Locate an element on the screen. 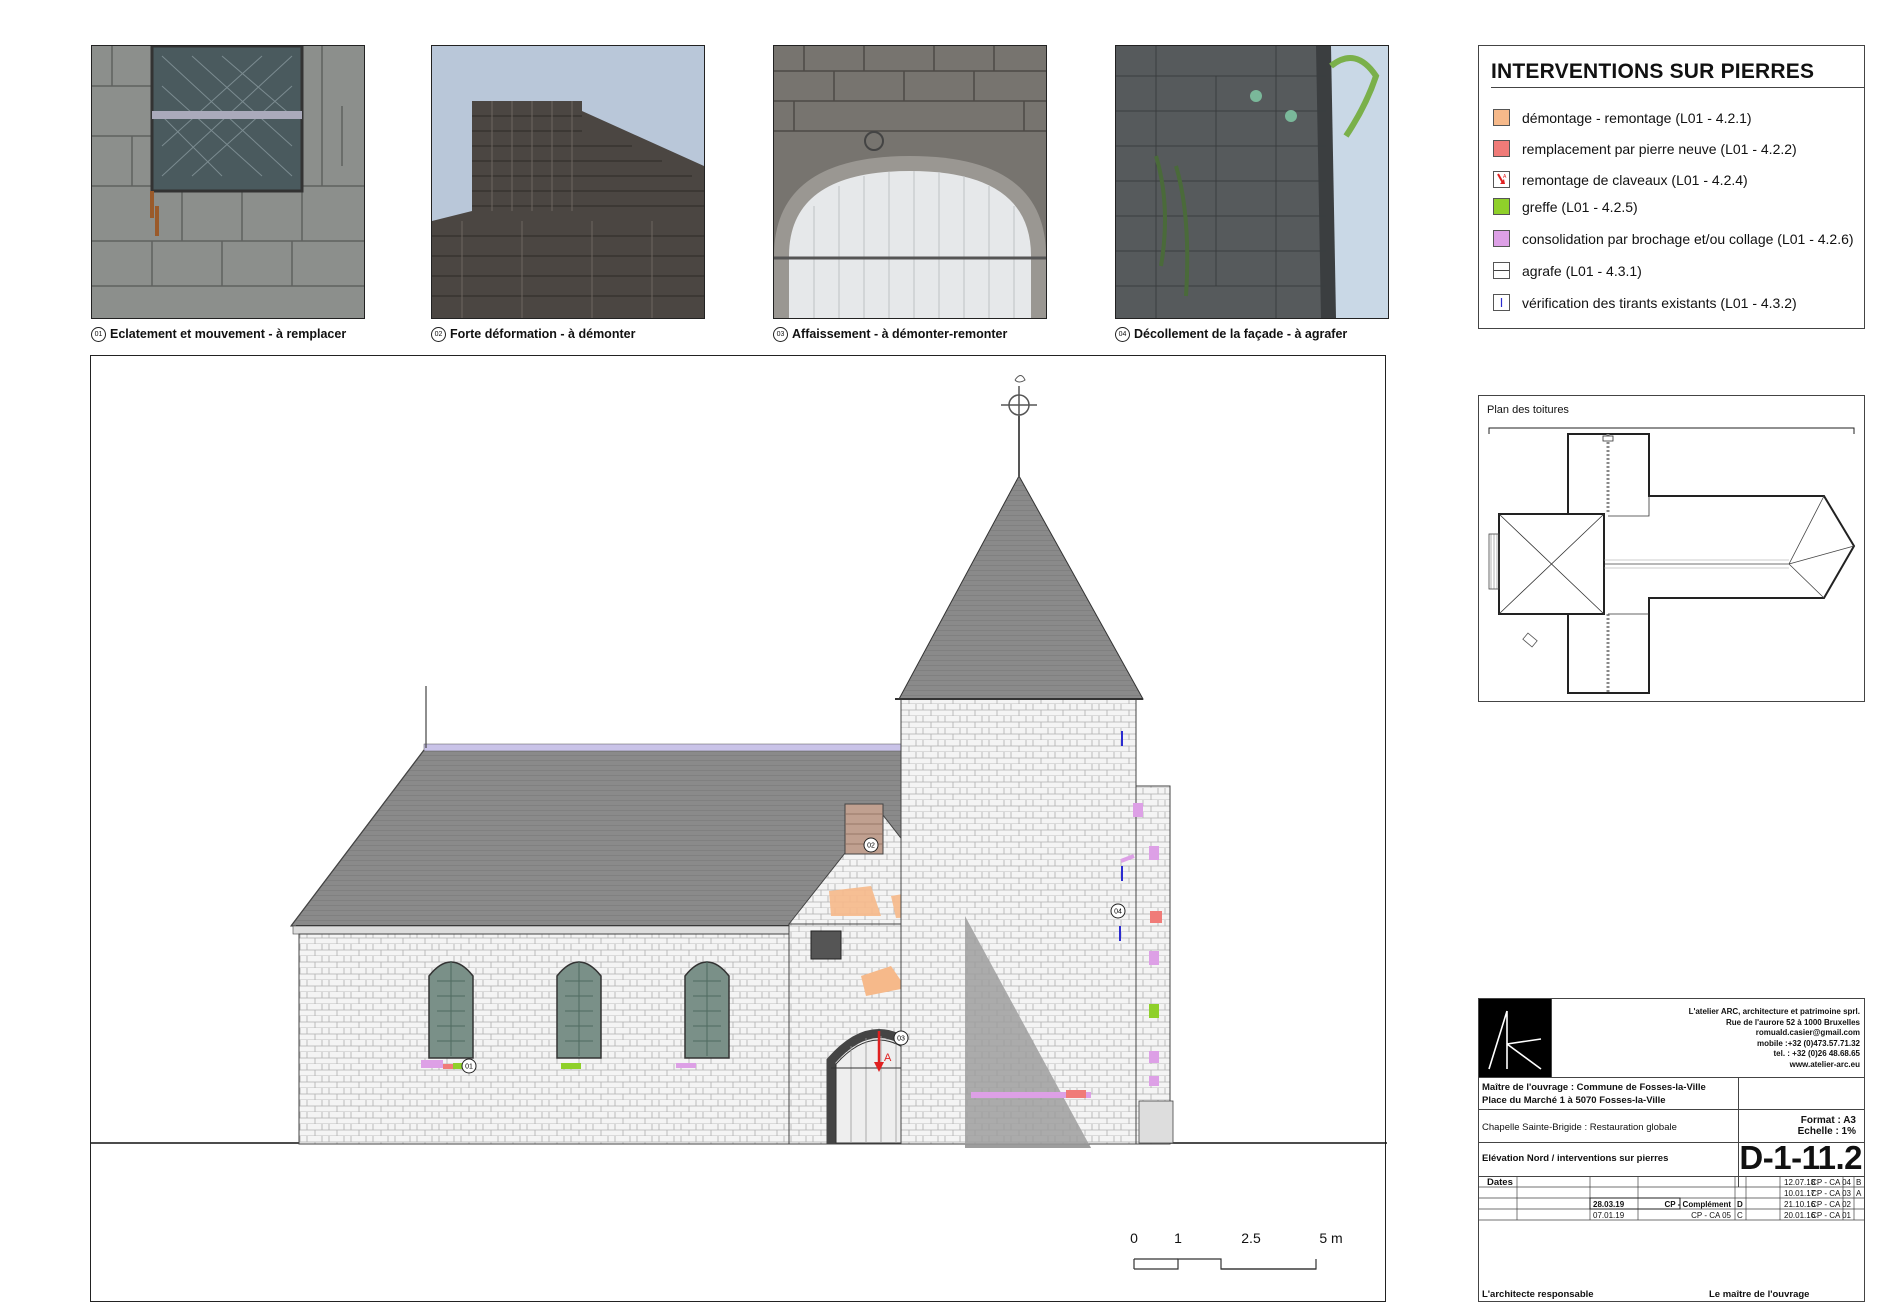 This screenshot has height=1308, width=1900. tirant-icon is located at coordinates (1501, 302).